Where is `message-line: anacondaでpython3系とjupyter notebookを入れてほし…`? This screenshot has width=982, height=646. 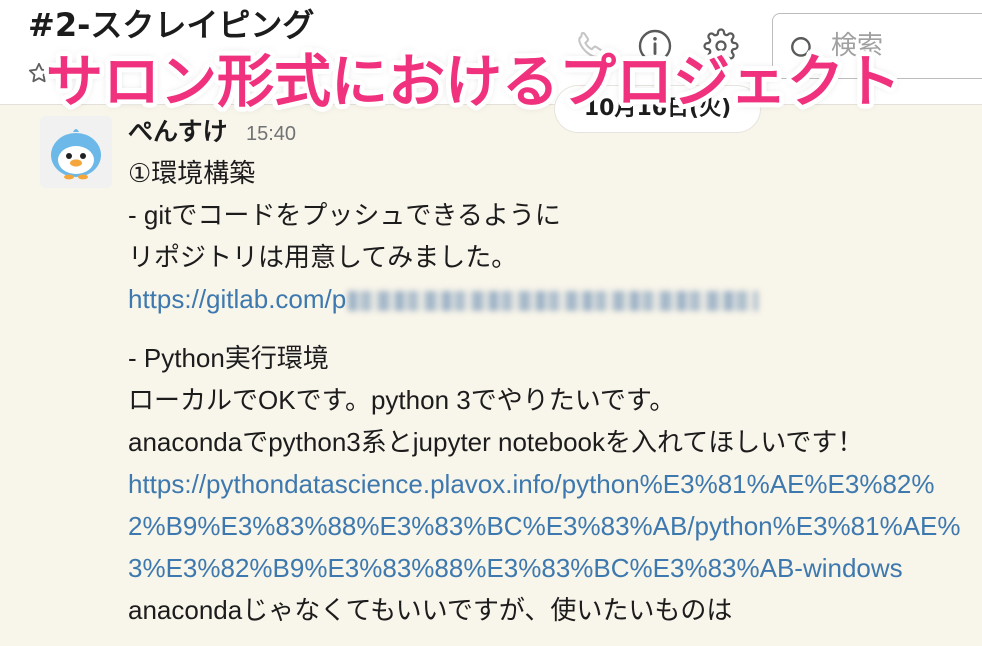 message-line: anacondaでpython3系とjupyter notebookを入れてほし… is located at coordinates (496, 442).